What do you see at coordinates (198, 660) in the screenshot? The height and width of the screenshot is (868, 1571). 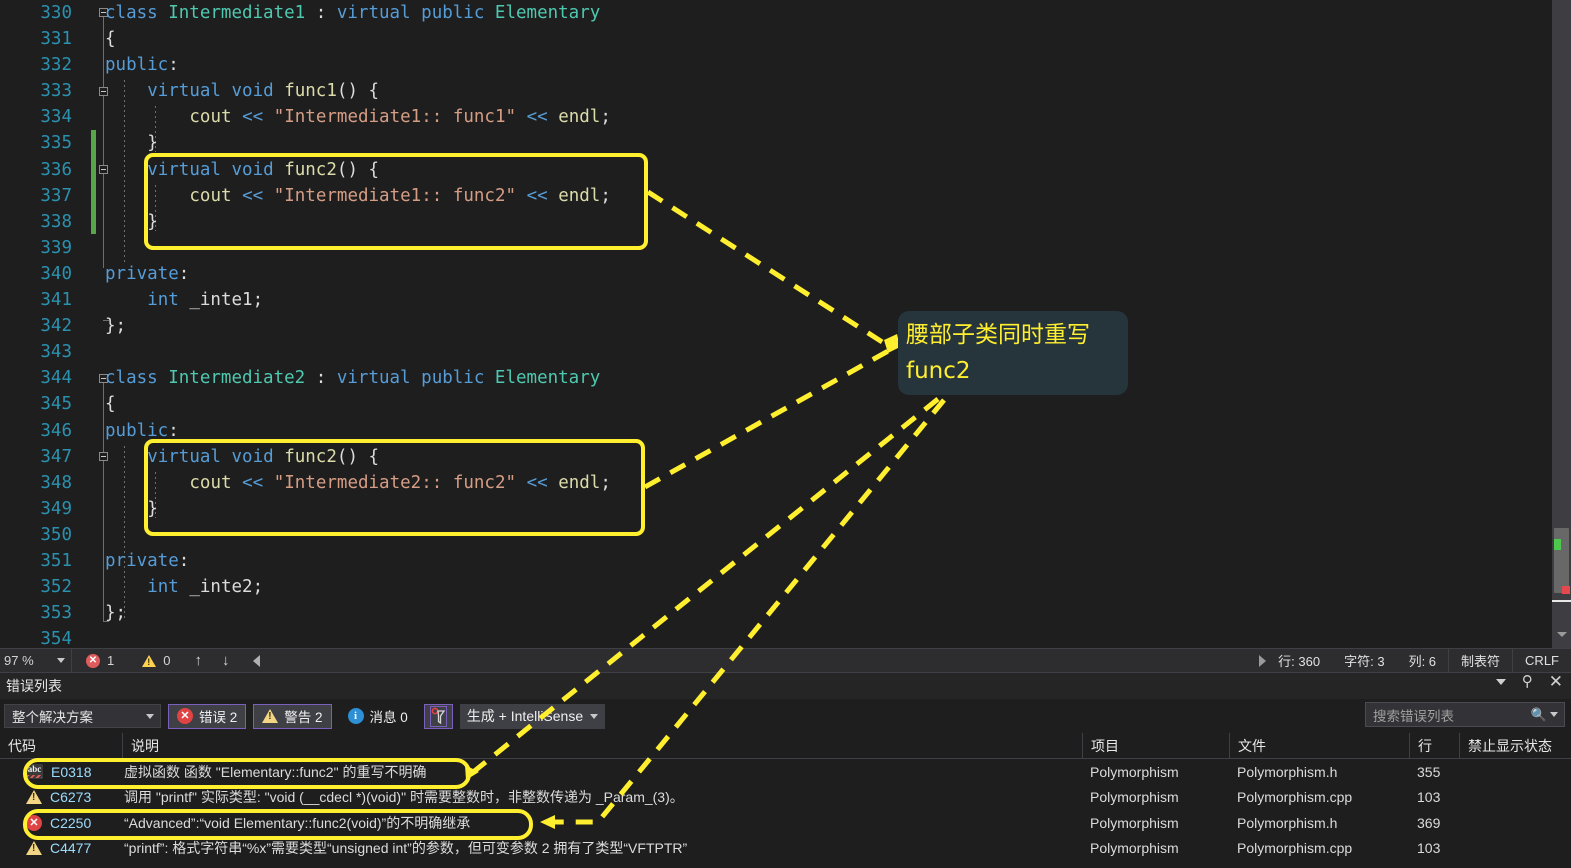 I see `previous-issue-arrow-icon: ↑` at bounding box center [198, 660].